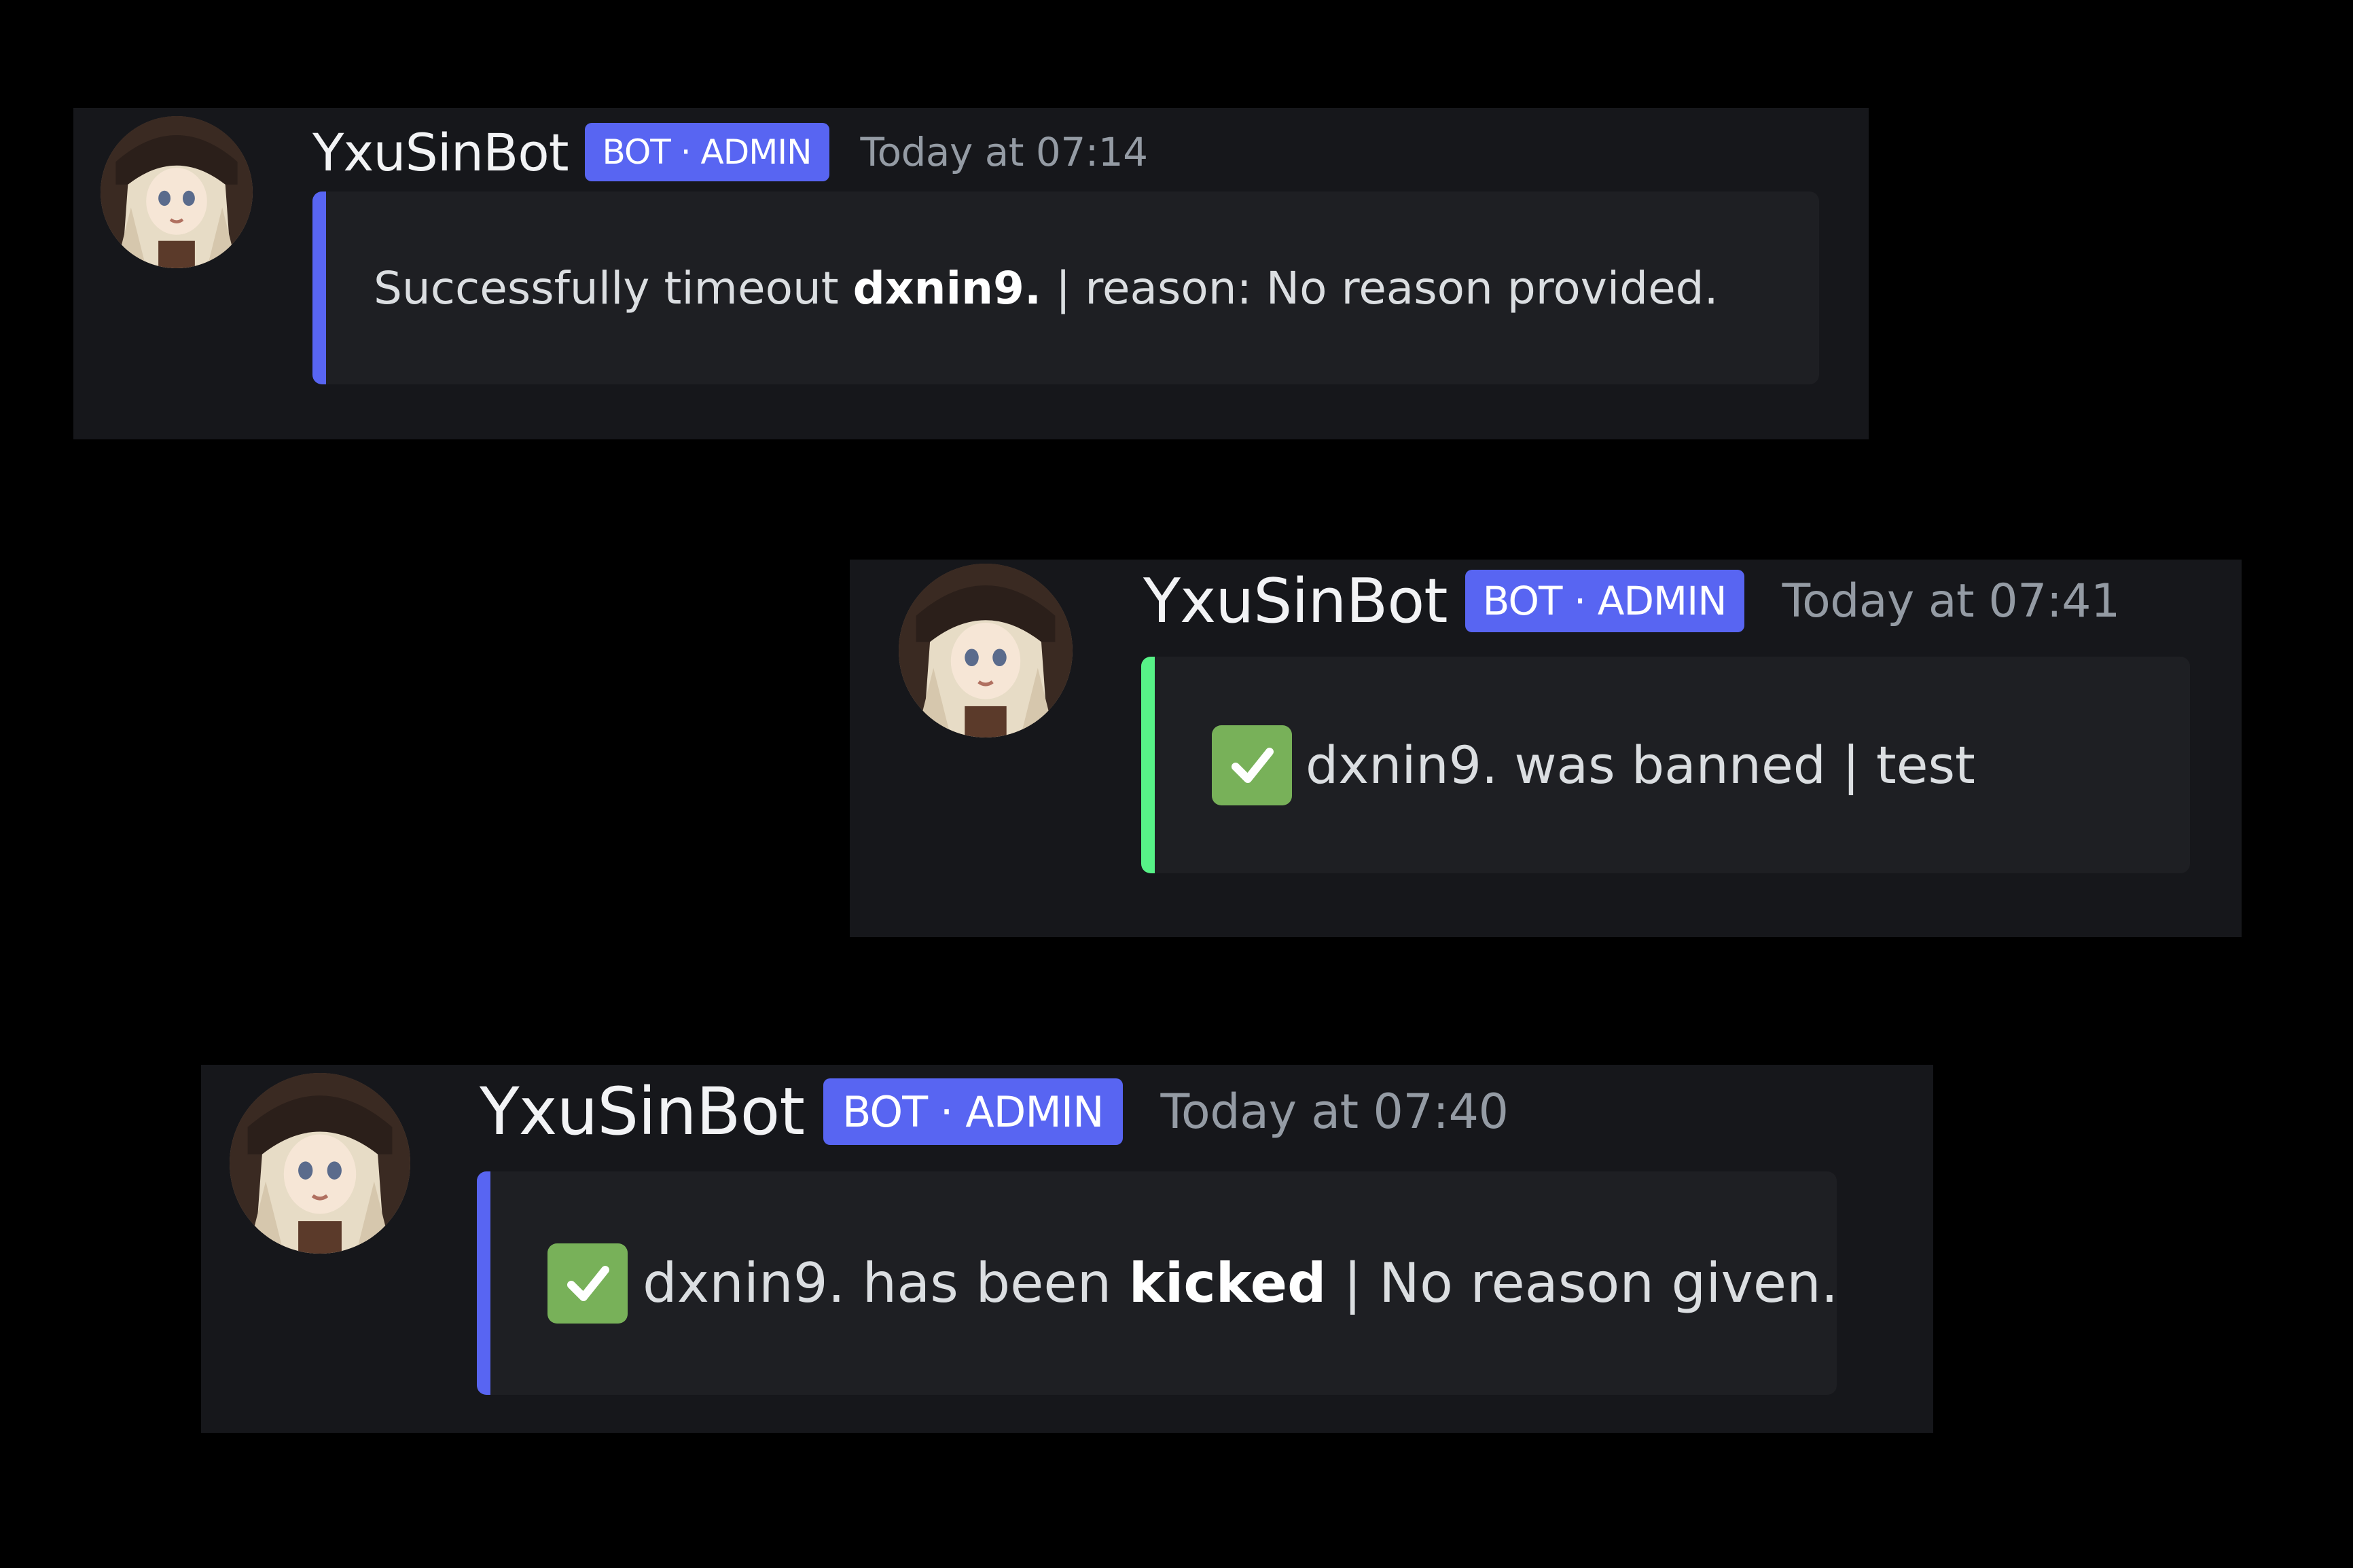 The image size is (2353, 1568). What do you see at coordinates (1227, 1284) in the screenshot?
I see `embed-text-bold: kicked` at bounding box center [1227, 1284].